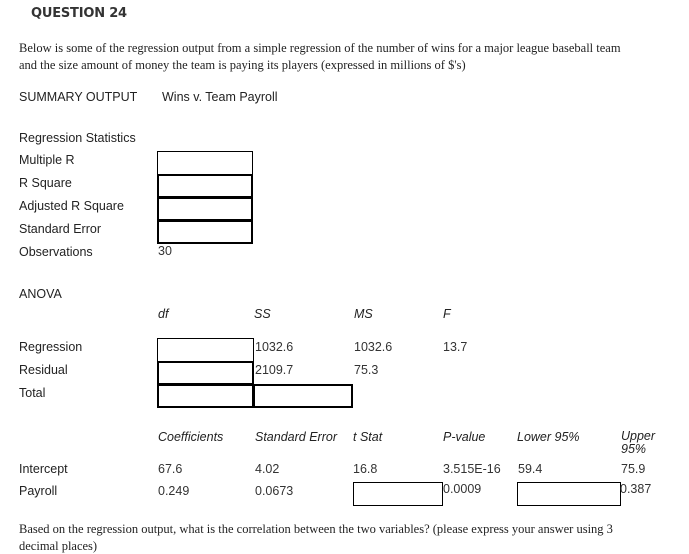 This screenshot has width=689, height=554. Describe the element at coordinates (43, 370) in the screenshot. I see `anova-row-label-residual: Residual` at that location.